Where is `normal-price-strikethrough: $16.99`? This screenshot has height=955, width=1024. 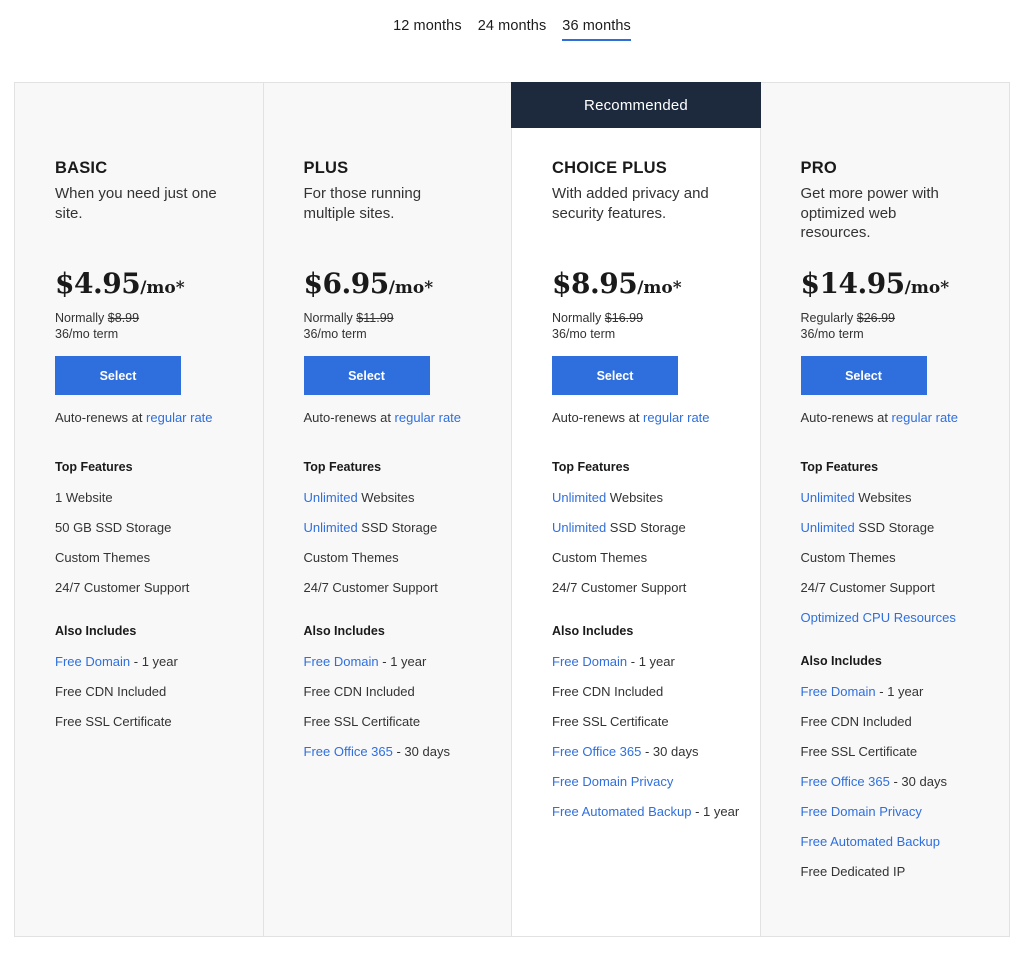 normal-price-strikethrough: $16.99 is located at coordinates (624, 318).